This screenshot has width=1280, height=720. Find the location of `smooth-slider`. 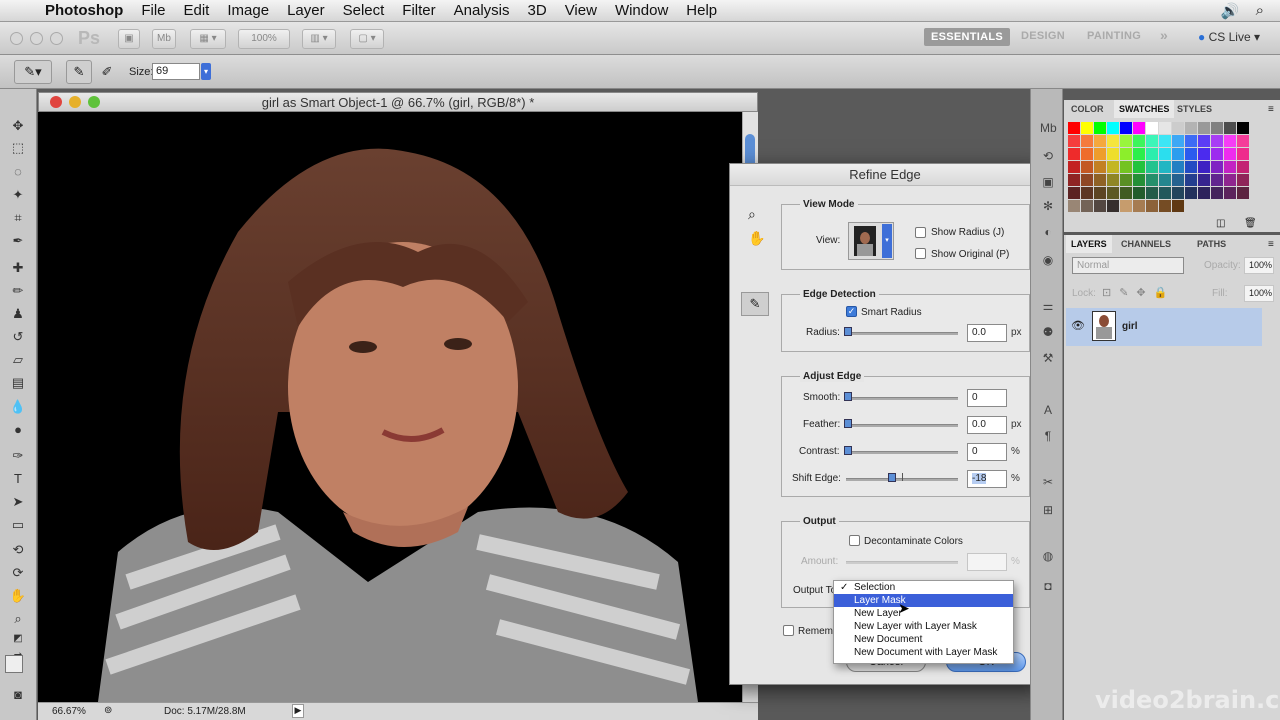

smooth-slider is located at coordinates (902, 398).